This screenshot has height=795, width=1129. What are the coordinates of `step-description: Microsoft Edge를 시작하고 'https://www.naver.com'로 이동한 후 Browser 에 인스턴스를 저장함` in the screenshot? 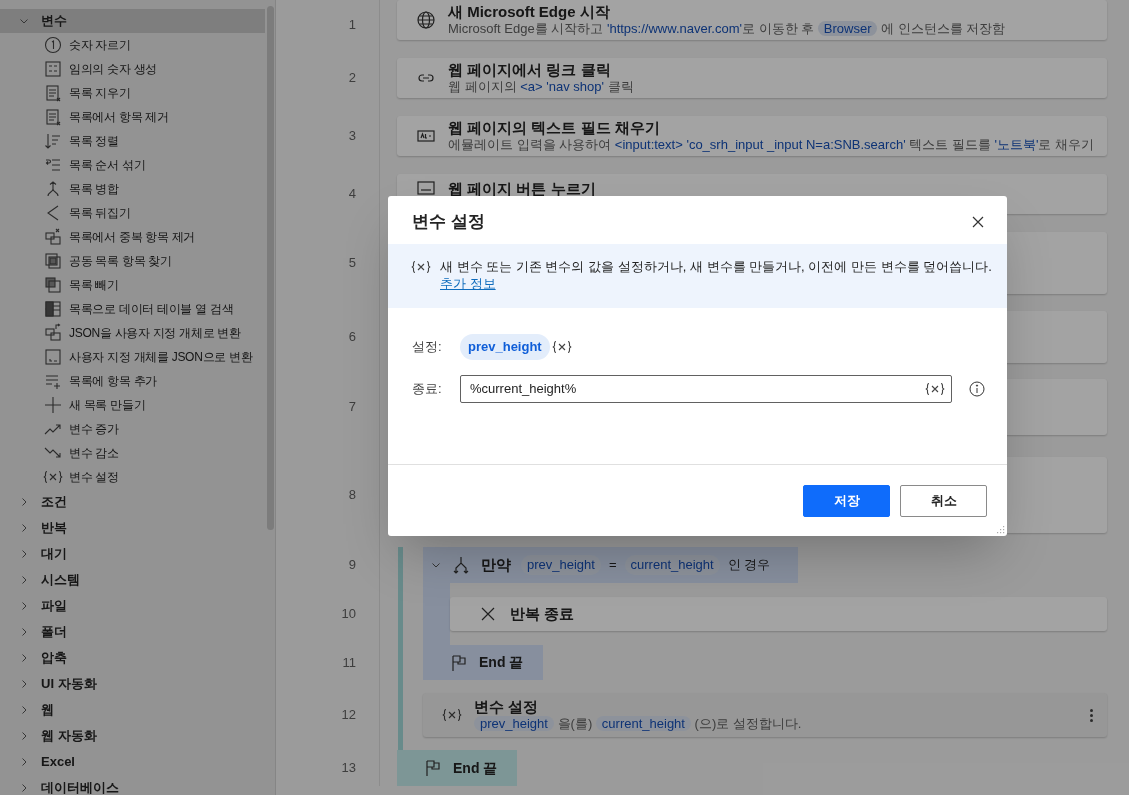 It's located at (727, 28).